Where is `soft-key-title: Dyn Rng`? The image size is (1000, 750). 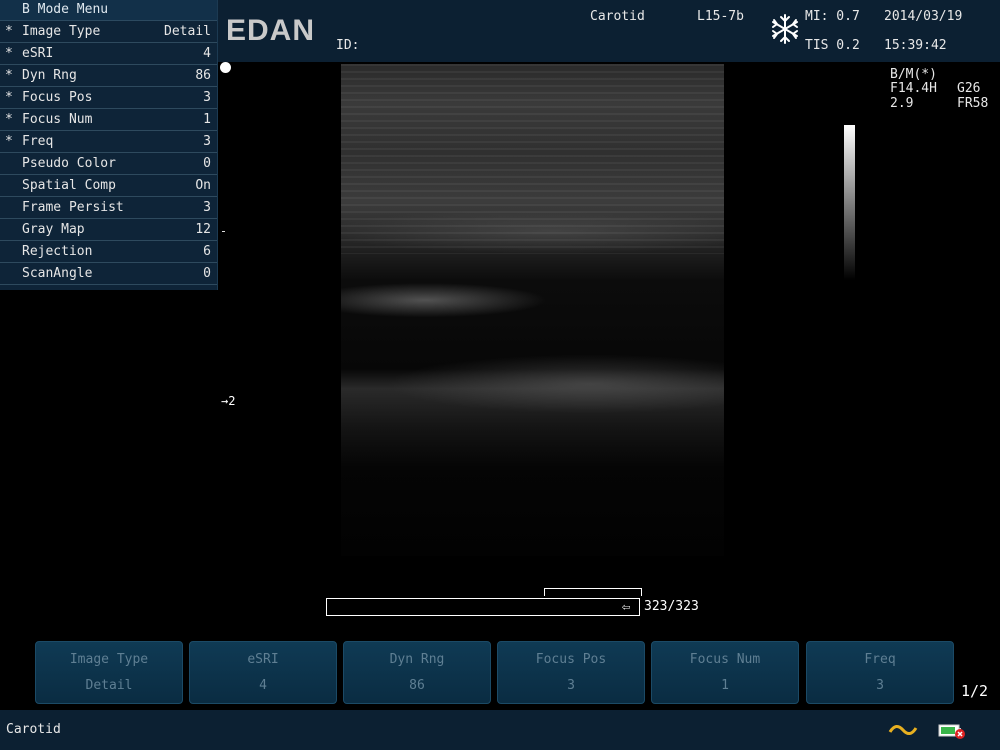 soft-key-title: Dyn Rng is located at coordinates (417, 659).